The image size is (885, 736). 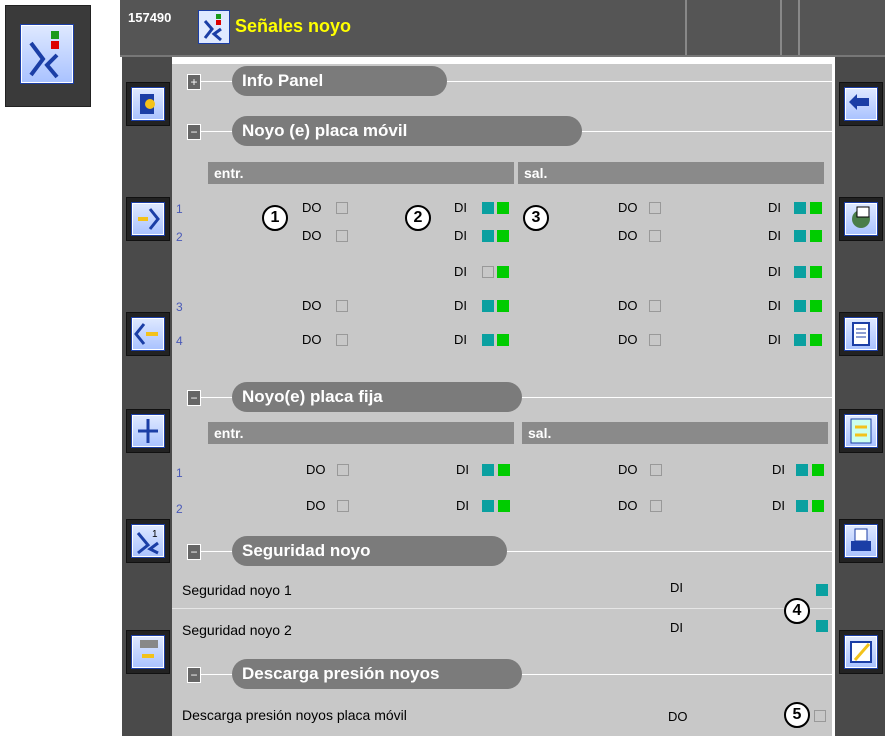 What do you see at coordinates (797, 611) in the screenshot?
I see `callout-4: 4` at bounding box center [797, 611].